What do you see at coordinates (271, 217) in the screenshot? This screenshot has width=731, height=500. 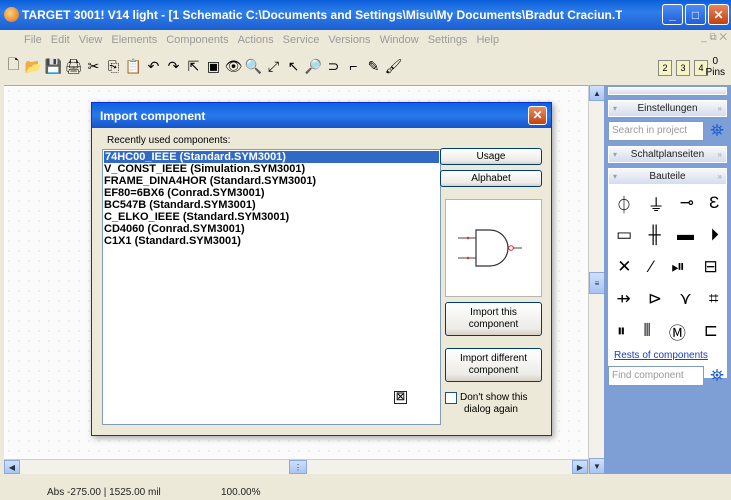 I see `list-item: C_ELKO_IEEE (Standard.SYM3001)` at bounding box center [271, 217].